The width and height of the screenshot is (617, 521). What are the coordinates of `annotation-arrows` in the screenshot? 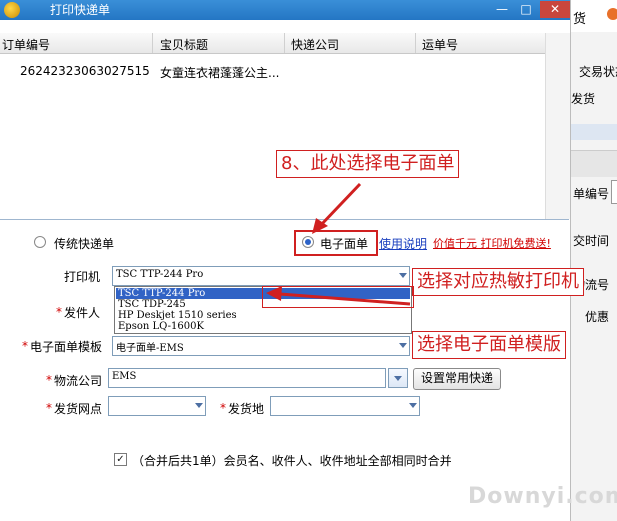 It's located at (338, 244).